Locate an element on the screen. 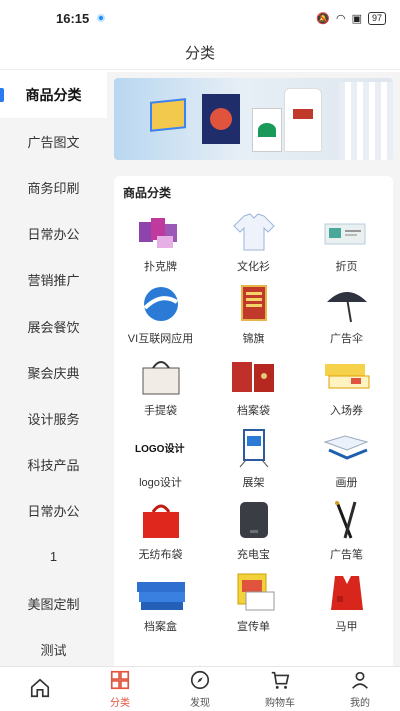 The height and width of the screenshot is (711, 400). home-icon is located at coordinates (40, 689).